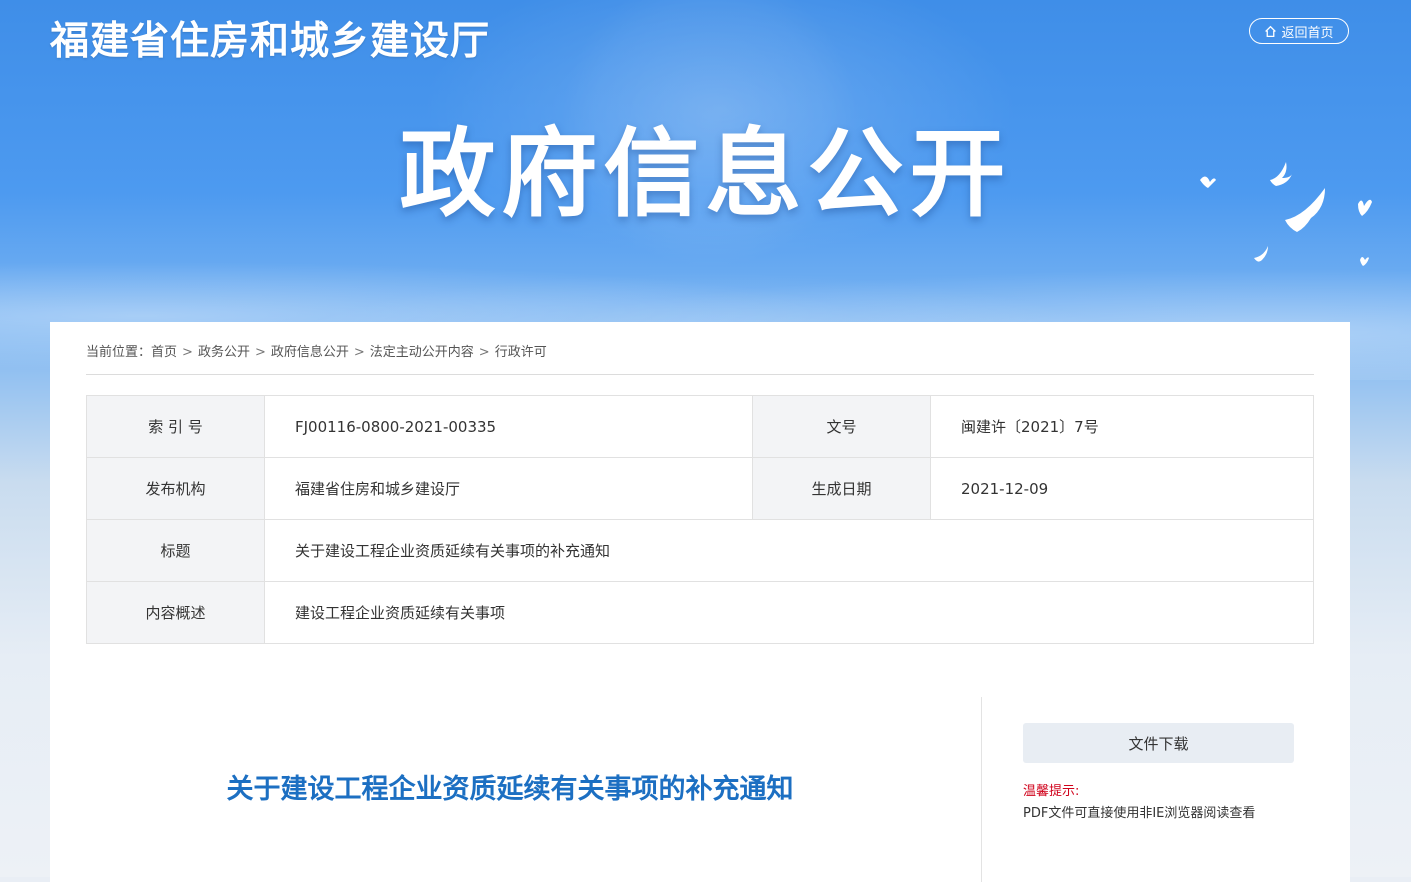 Image resolution: width=1411 pixels, height=882 pixels. Describe the element at coordinates (841, 488) in the screenshot. I see `date-label: 生成日期` at that location.